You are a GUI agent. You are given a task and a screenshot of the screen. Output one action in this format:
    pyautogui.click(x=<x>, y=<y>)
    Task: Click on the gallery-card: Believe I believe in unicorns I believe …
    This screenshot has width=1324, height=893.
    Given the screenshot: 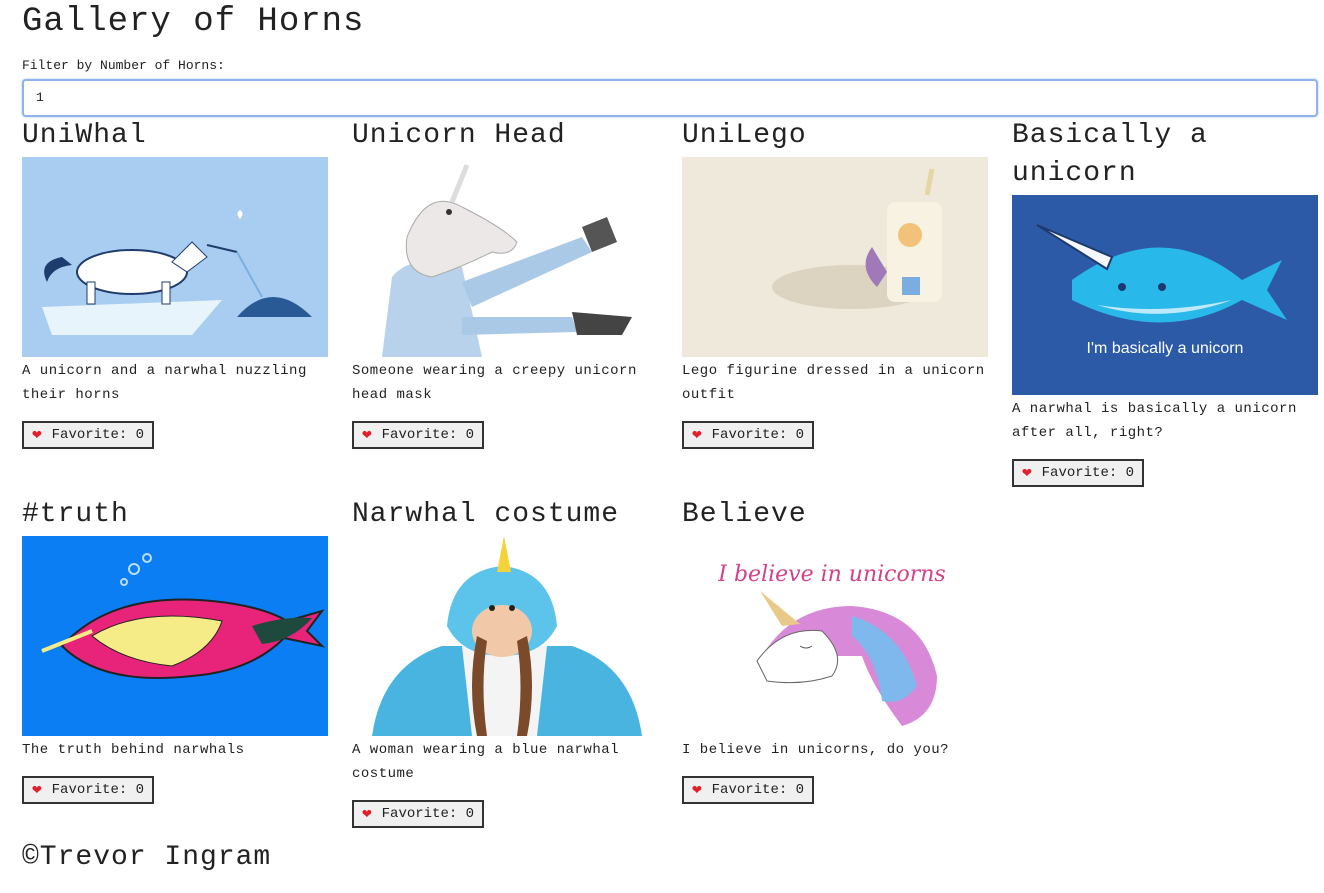 What is the action you would take?
    pyautogui.click(x=835, y=650)
    